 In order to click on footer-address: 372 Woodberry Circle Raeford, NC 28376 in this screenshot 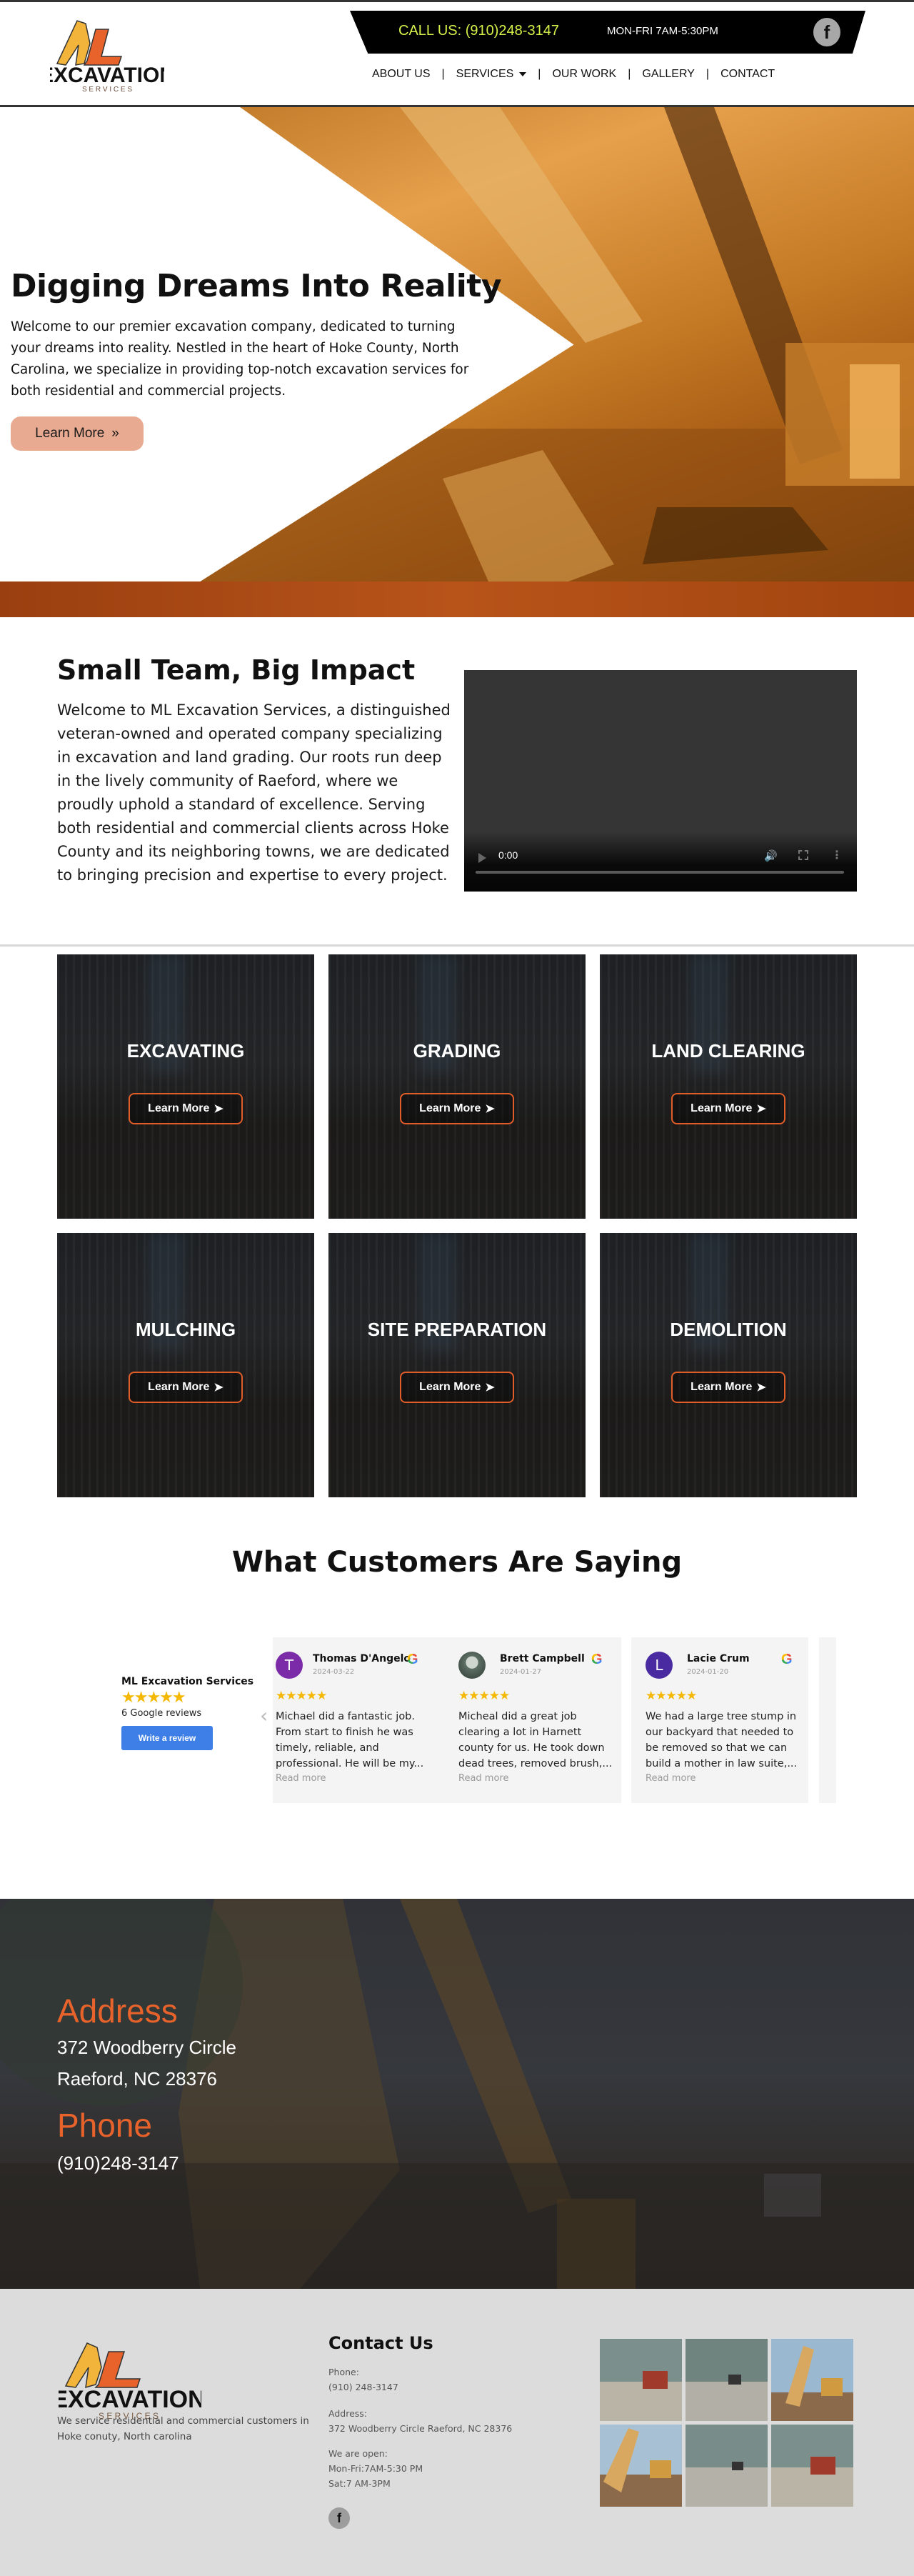, I will do `click(421, 2428)`.